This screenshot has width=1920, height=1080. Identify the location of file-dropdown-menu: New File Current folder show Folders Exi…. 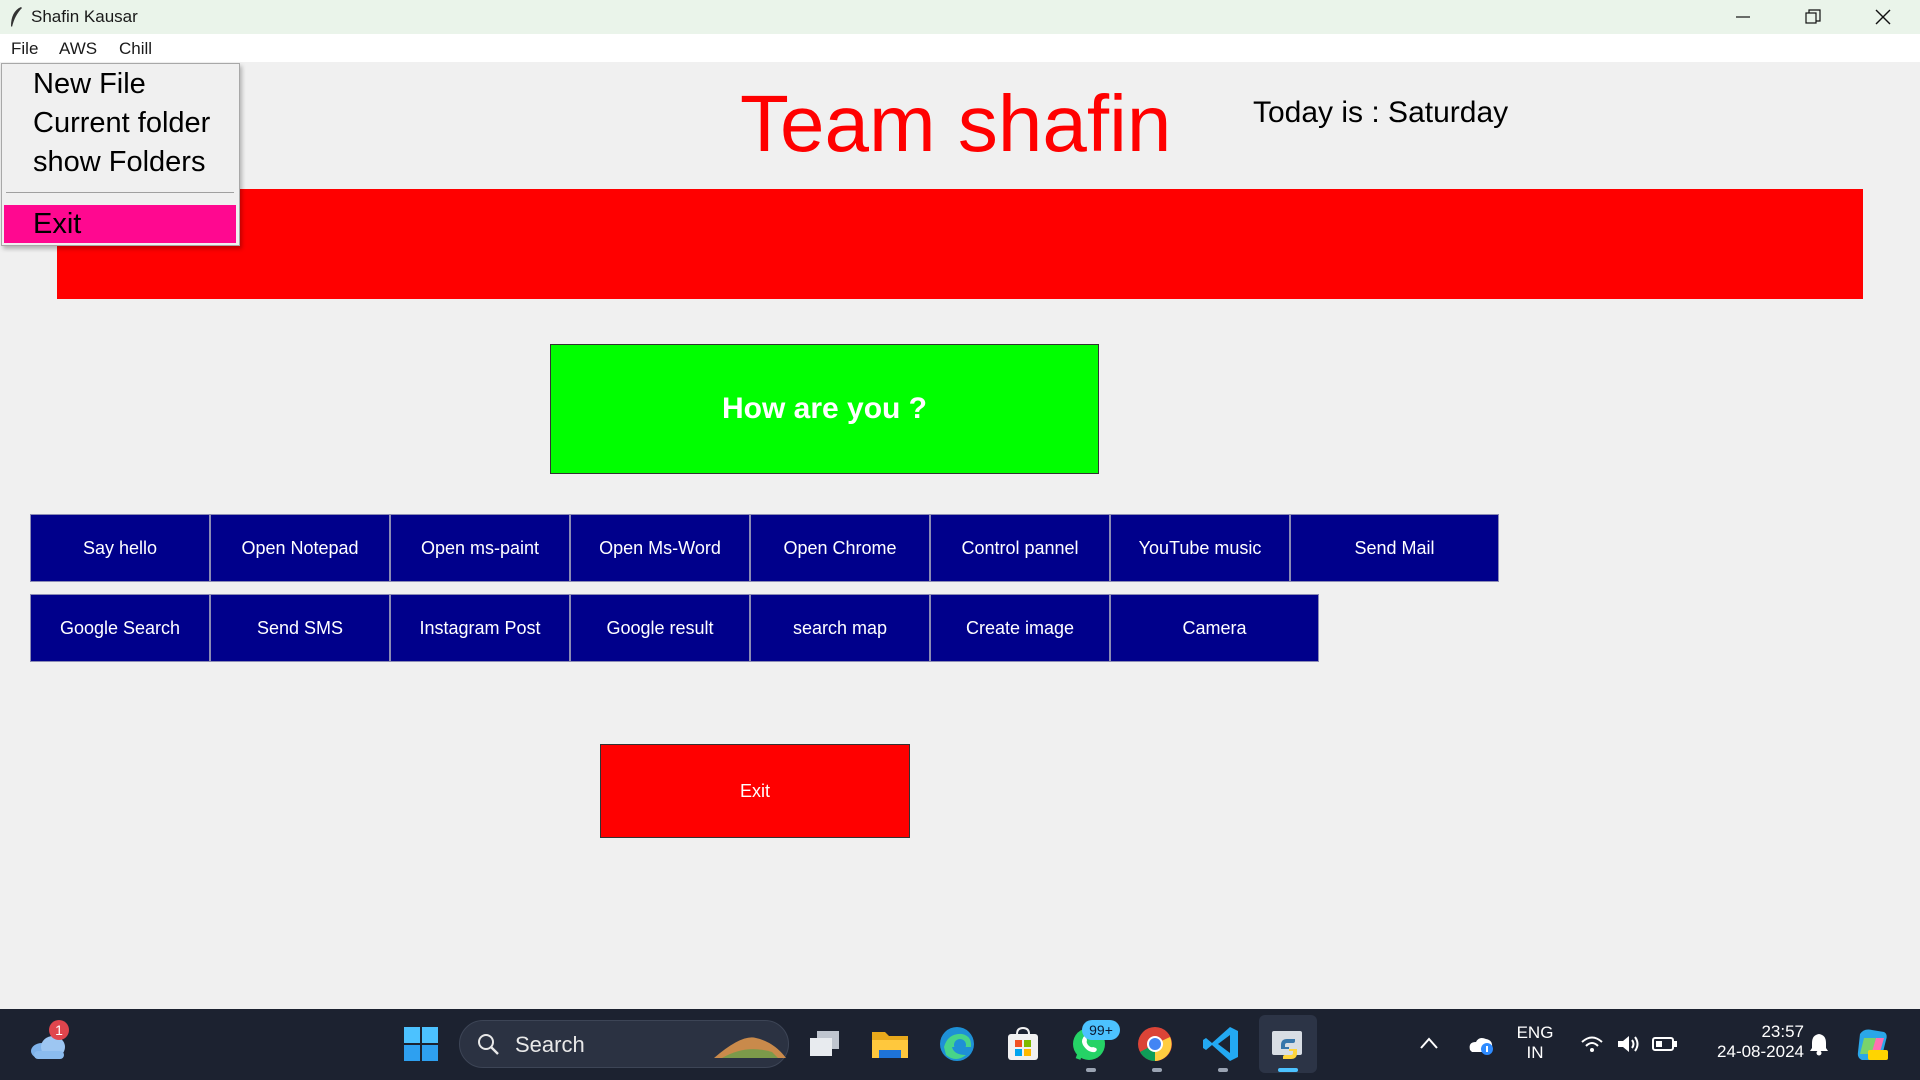
(120, 154).